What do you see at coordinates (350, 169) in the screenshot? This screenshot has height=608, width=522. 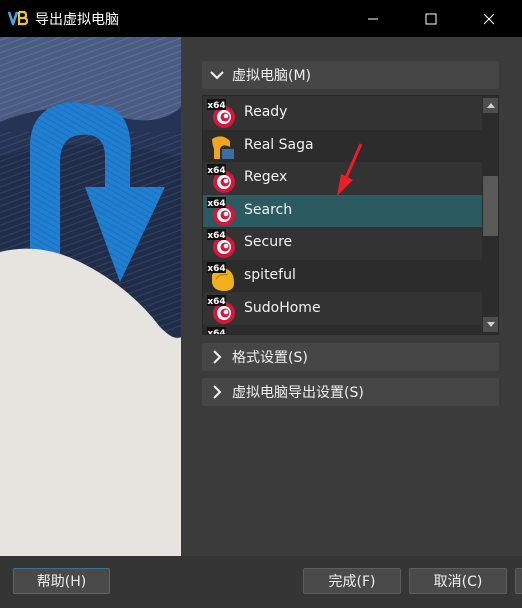 I see `red-arrow-pointer-icon` at bounding box center [350, 169].